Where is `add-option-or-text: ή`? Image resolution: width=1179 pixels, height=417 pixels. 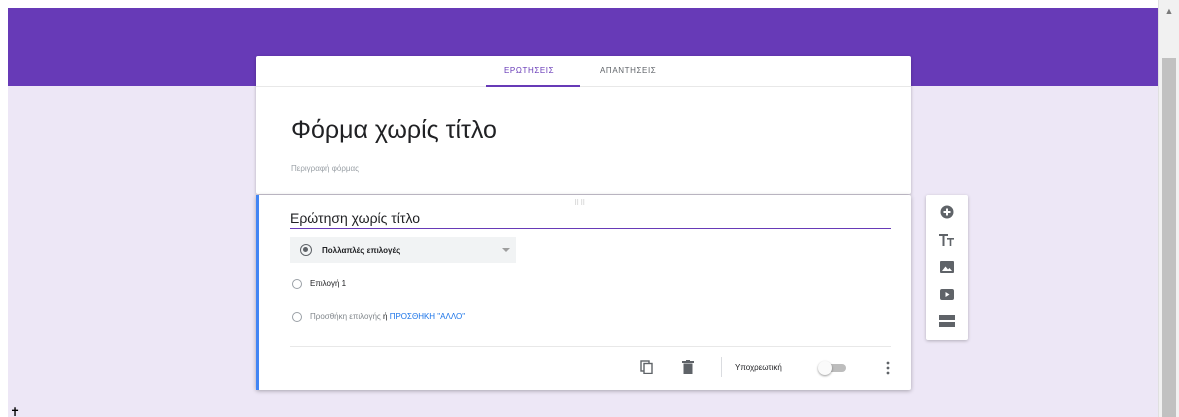 add-option-or-text: ή is located at coordinates (385, 316).